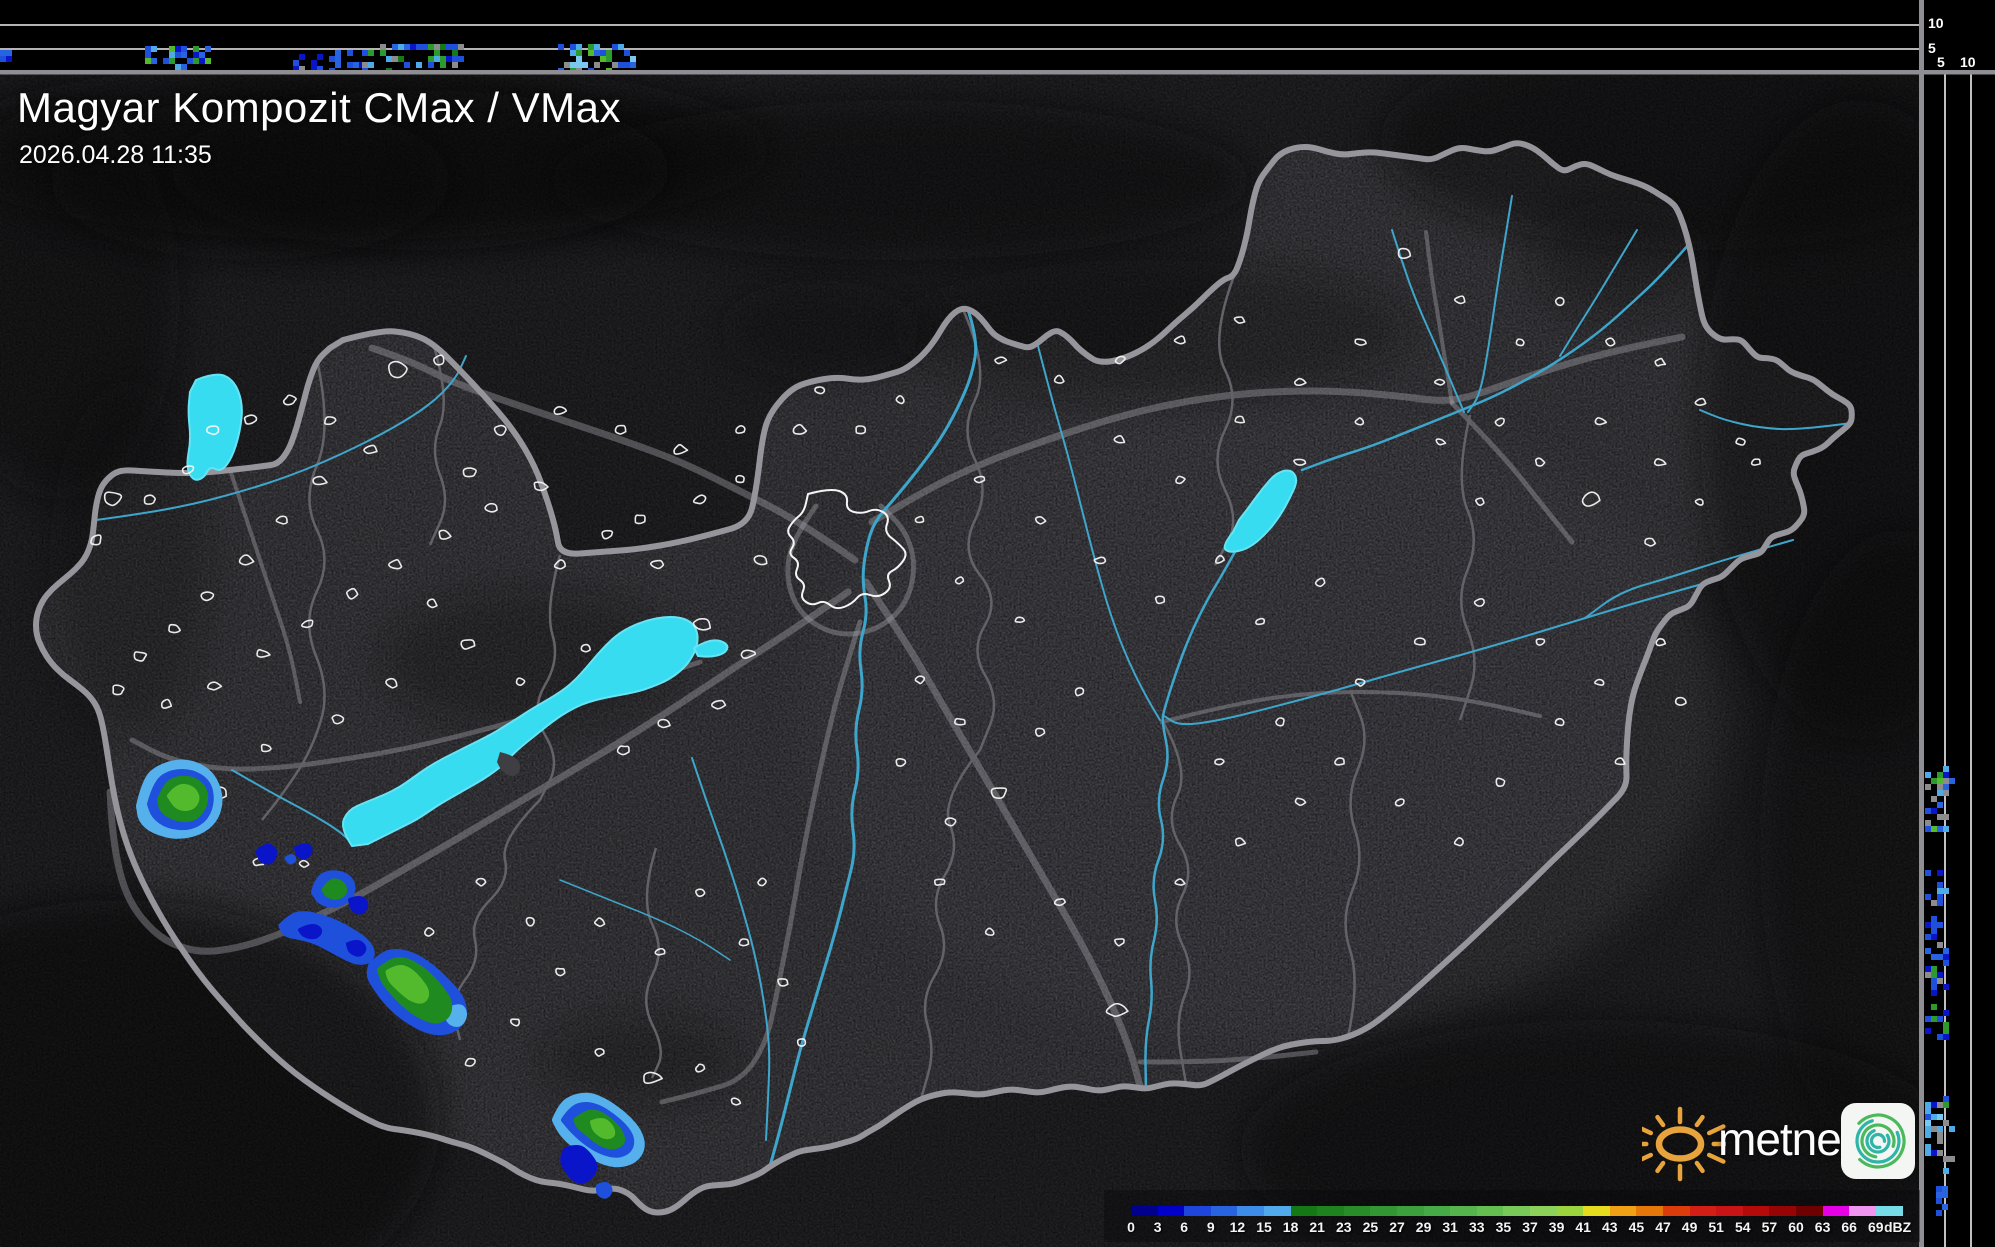  I want to click on vertical-separator, so click(1921, 623).